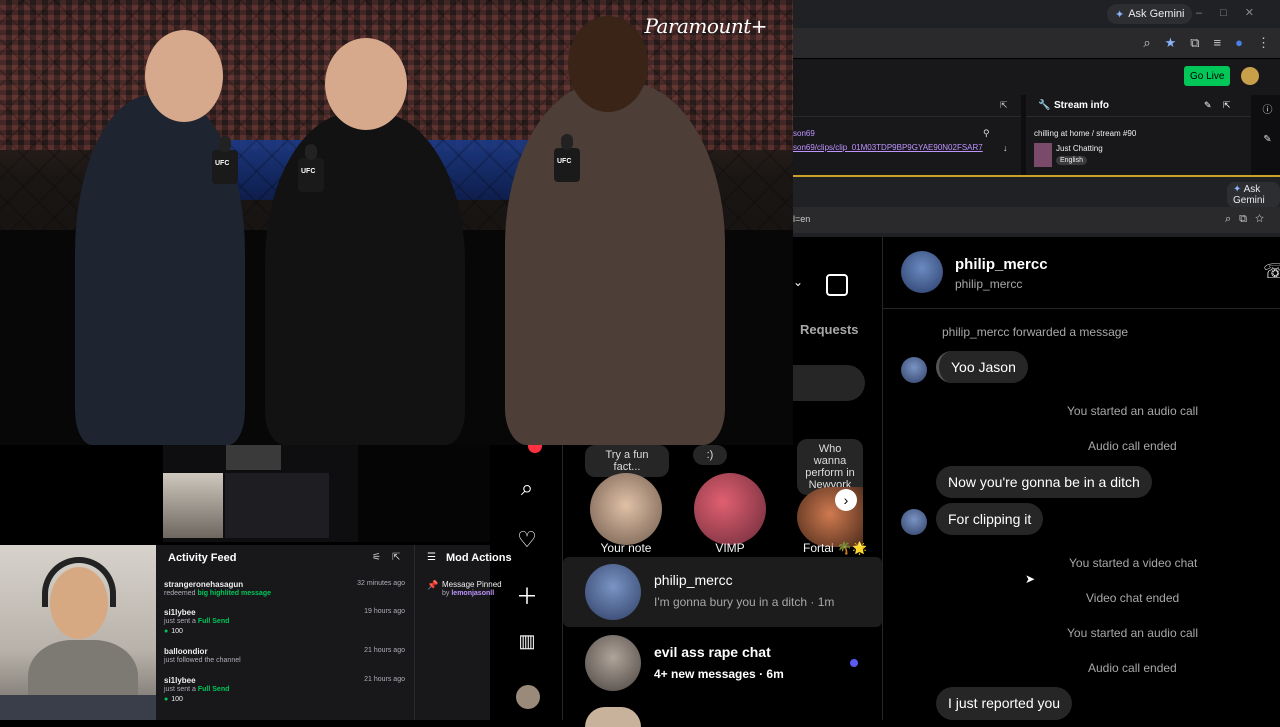 This screenshot has height=727, width=1280. Describe the element at coordinates (1030, 579) in the screenshot. I see `mouse-cursor: ➤` at that location.